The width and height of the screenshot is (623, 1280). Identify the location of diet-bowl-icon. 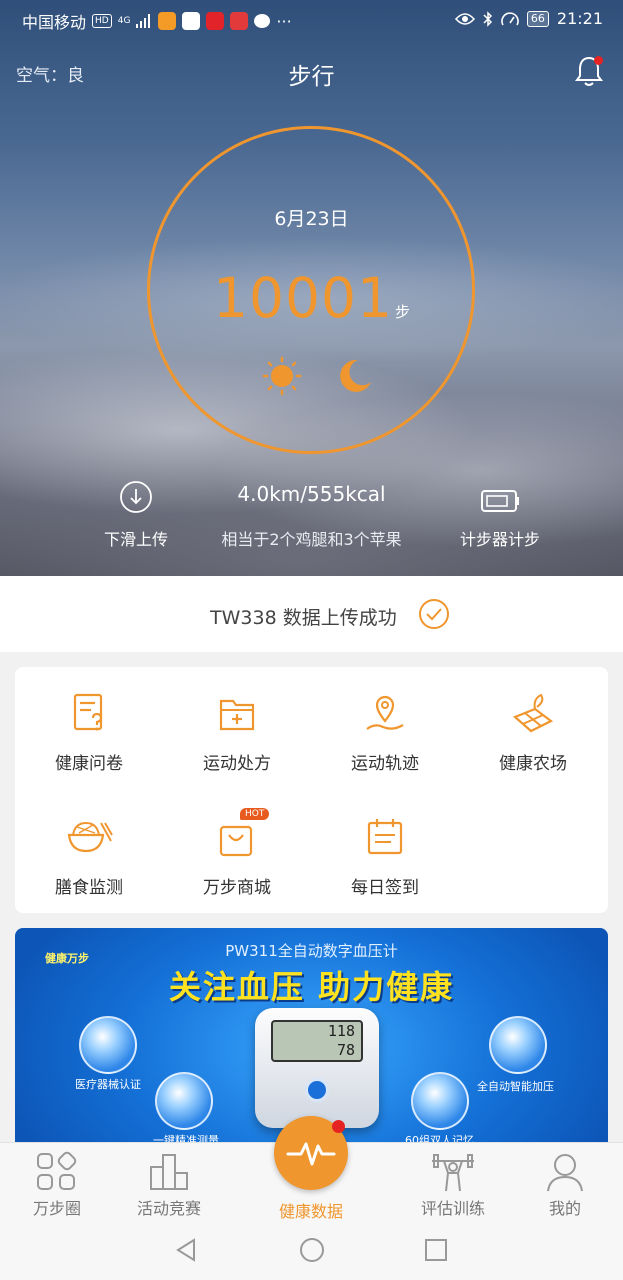
(90, 837).